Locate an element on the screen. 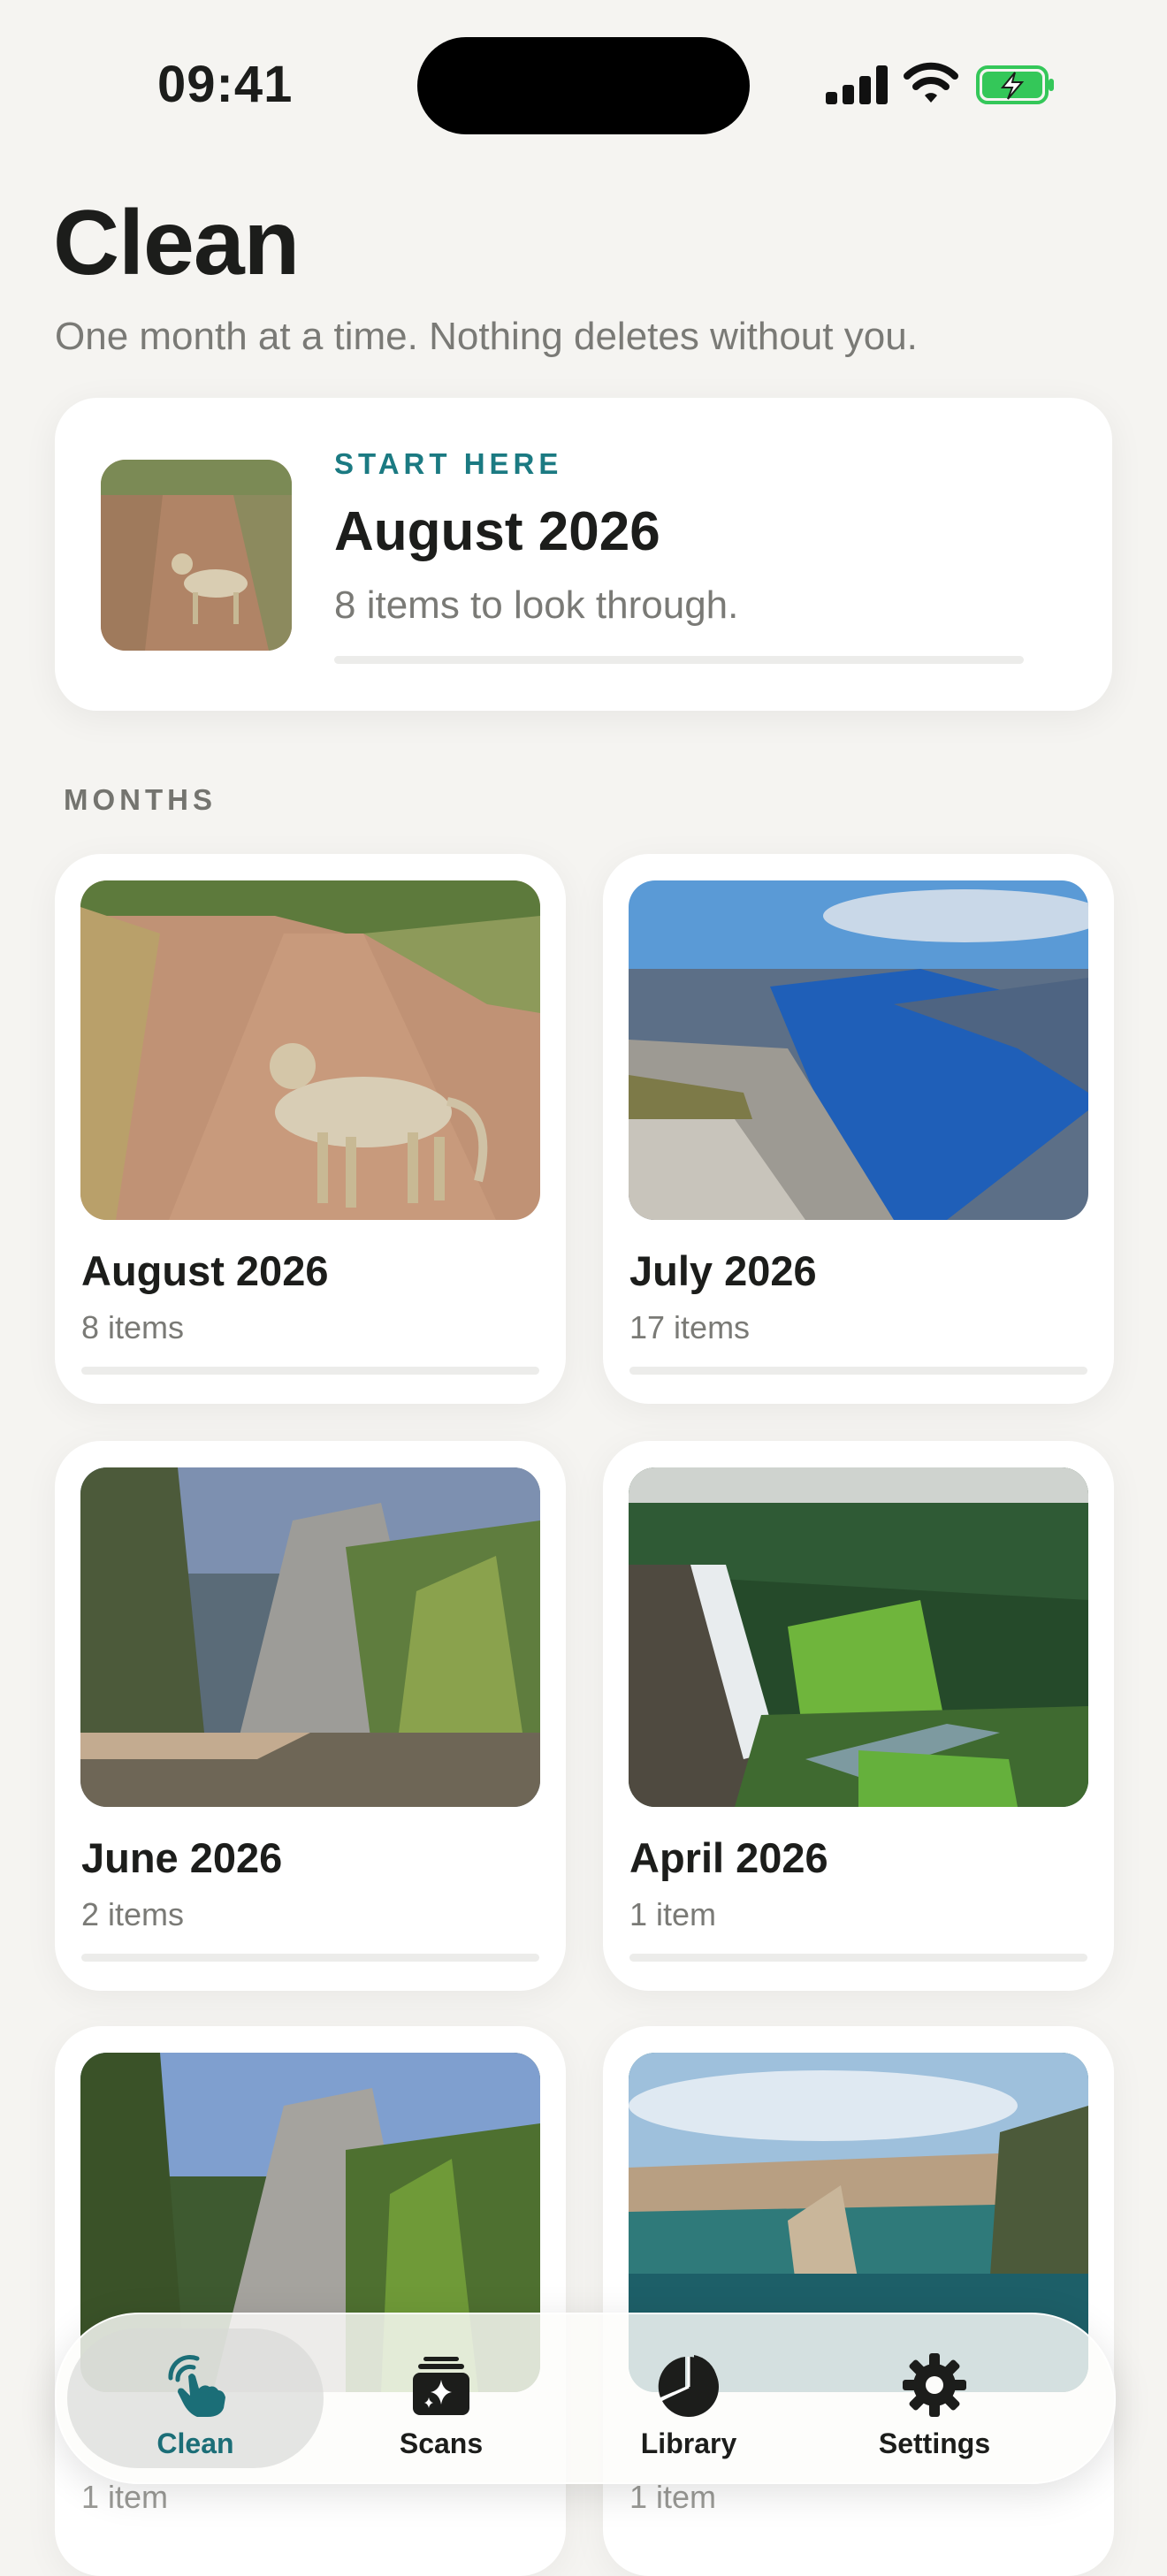 The height and width of the screenshot is (2576, 1167). start-eyebrow: START HERE is located at coordinates (448, 464).